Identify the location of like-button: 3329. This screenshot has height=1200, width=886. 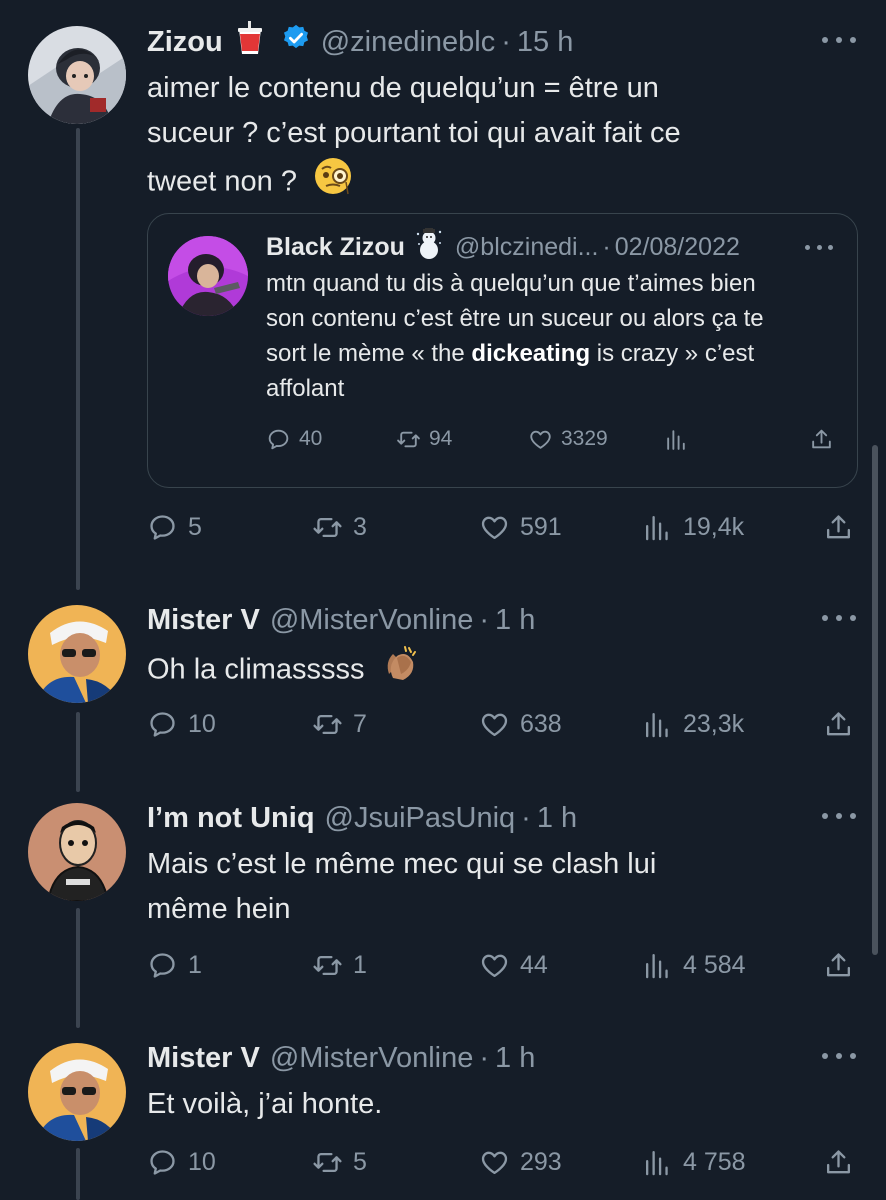
(568, 439).